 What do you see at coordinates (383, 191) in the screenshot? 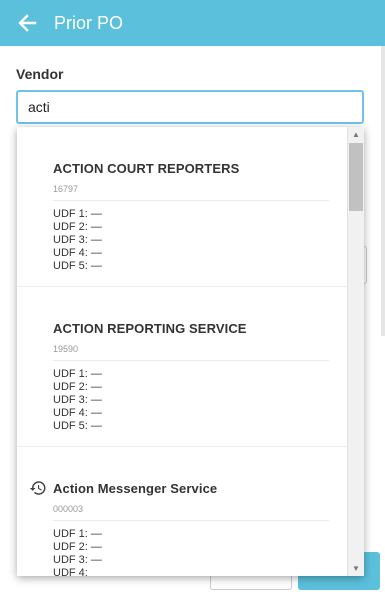
I see `page-scrollbar` at bounding box center [383, 191].